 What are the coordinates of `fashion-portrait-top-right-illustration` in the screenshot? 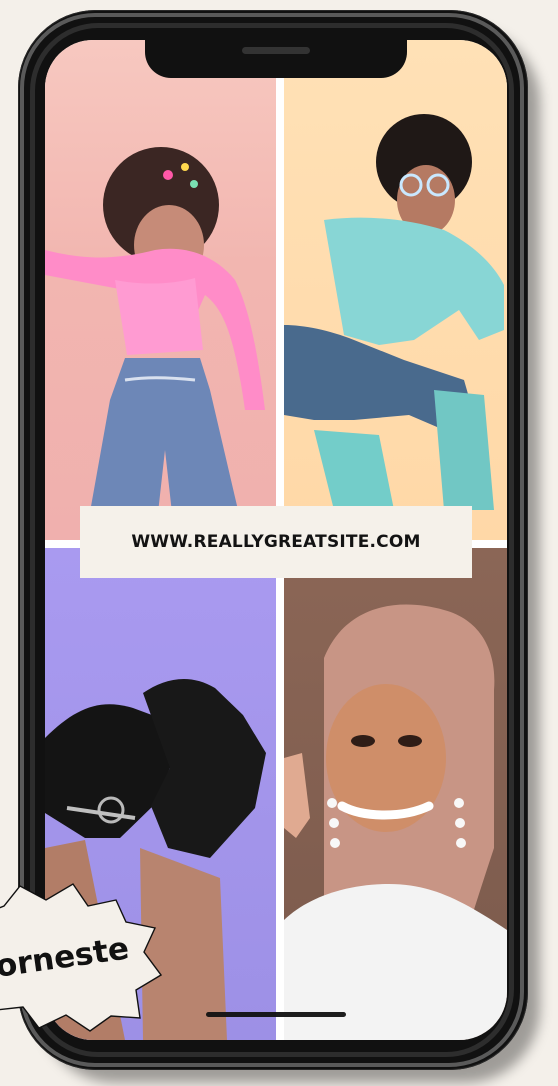 It's located at (394, 312).